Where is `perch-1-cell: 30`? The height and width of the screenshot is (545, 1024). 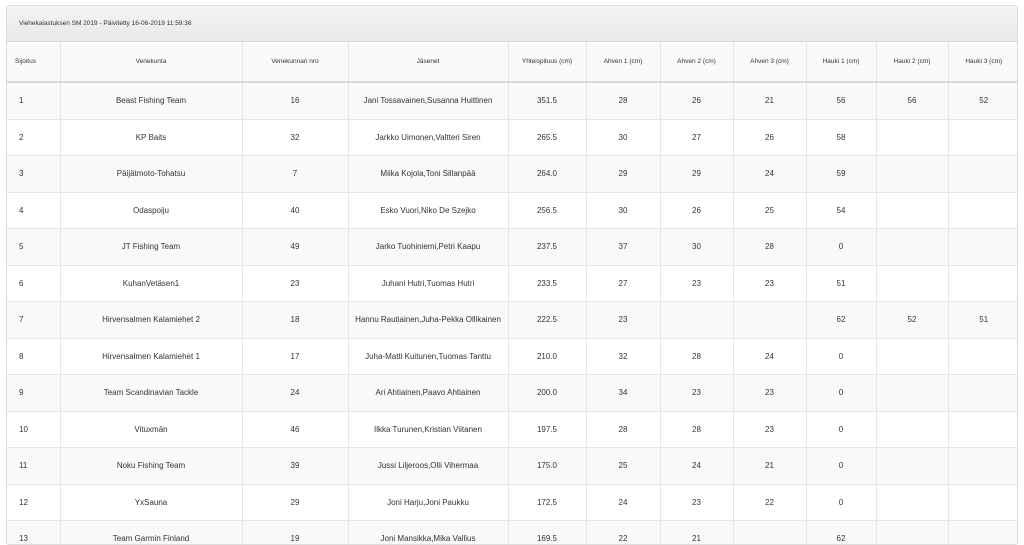 perch-1-cell: 30 is located at coordinates (623, 137).